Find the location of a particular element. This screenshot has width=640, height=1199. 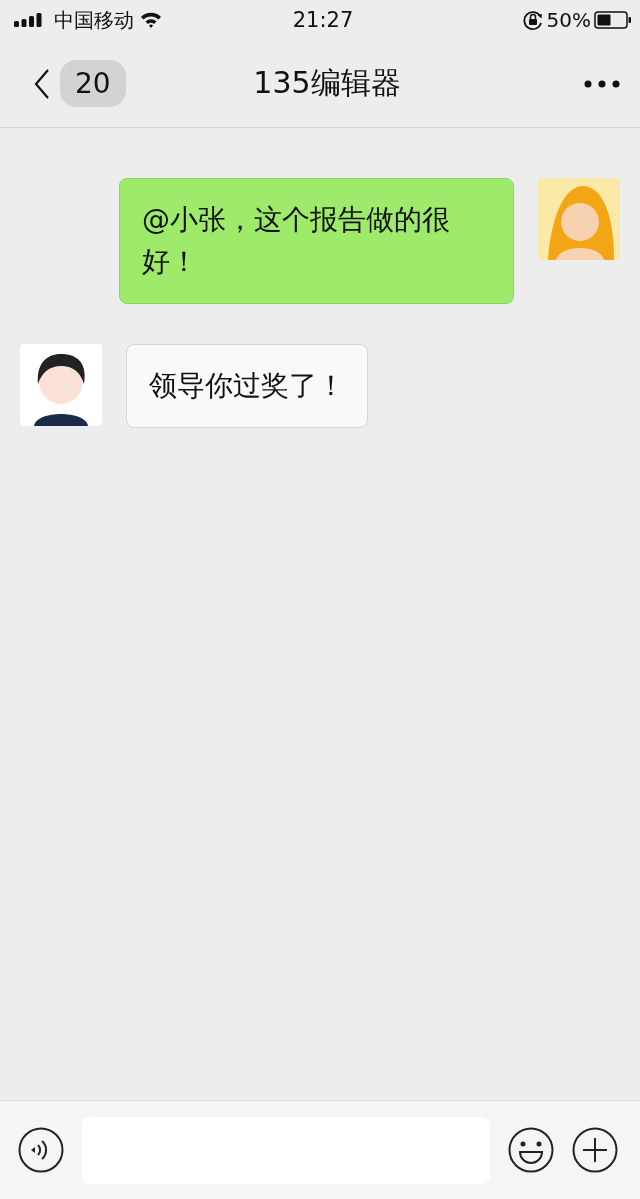

battery-percent: 50% is located at coordinates (568, 20).